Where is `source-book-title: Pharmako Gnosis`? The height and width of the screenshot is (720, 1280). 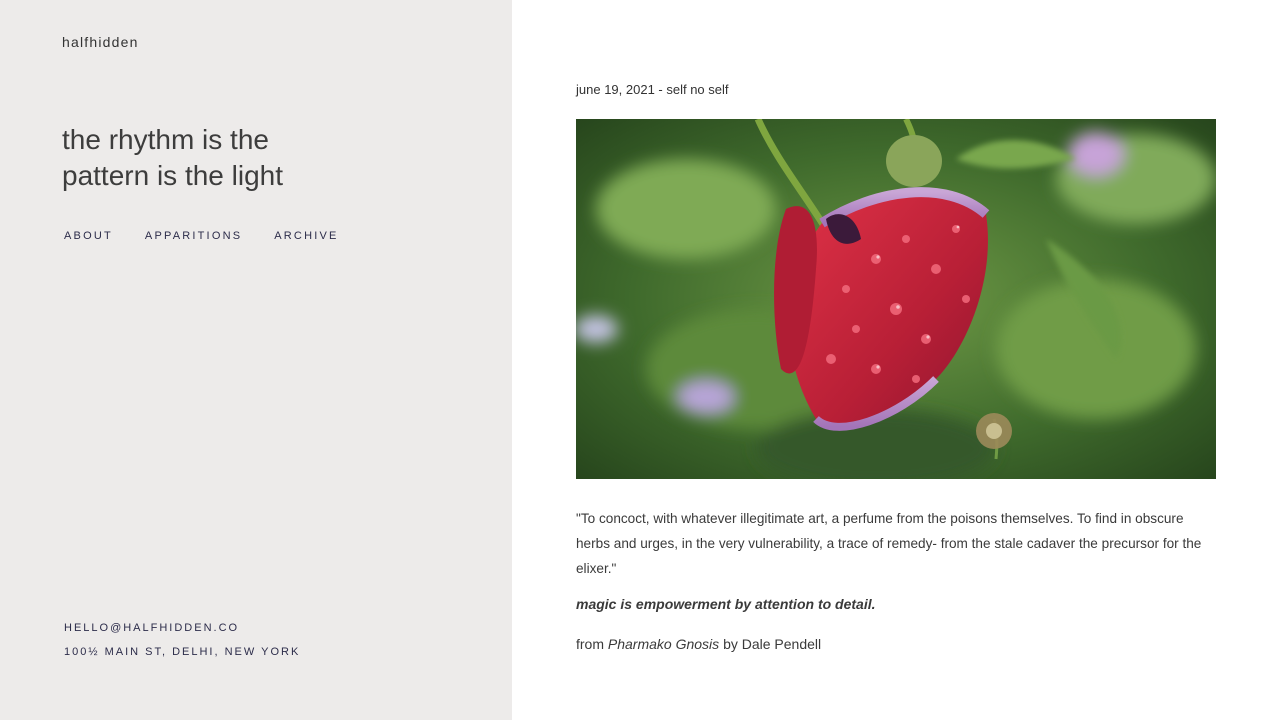
source-book-title: Pharmako Gnosis is located at coordinates (663, 644).